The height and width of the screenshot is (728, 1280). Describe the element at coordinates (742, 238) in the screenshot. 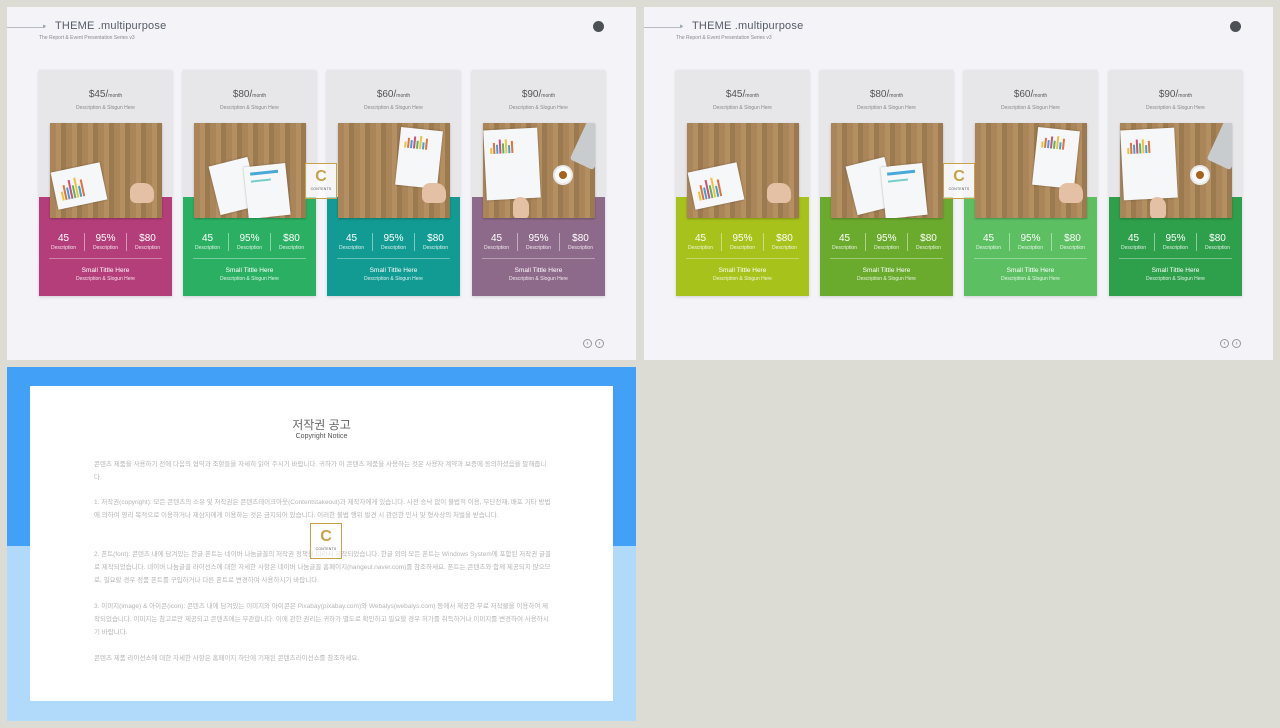

I see `stat-value: 95%` at that location.